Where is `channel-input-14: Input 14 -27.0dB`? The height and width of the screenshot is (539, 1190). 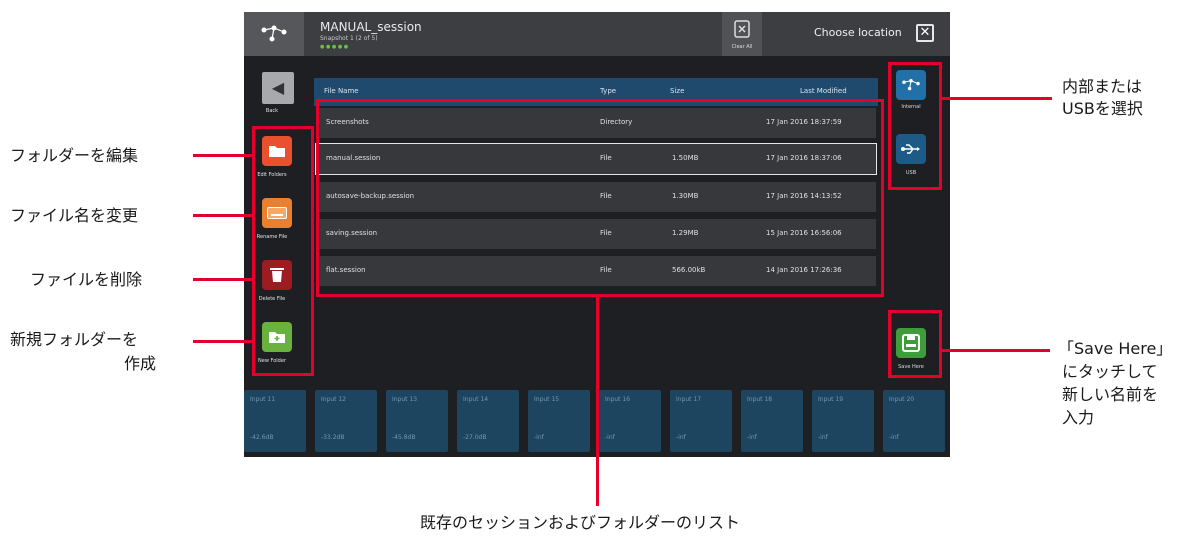
channel-input-14: Input 14 -27.0dB is located at coordinates (488, 421).